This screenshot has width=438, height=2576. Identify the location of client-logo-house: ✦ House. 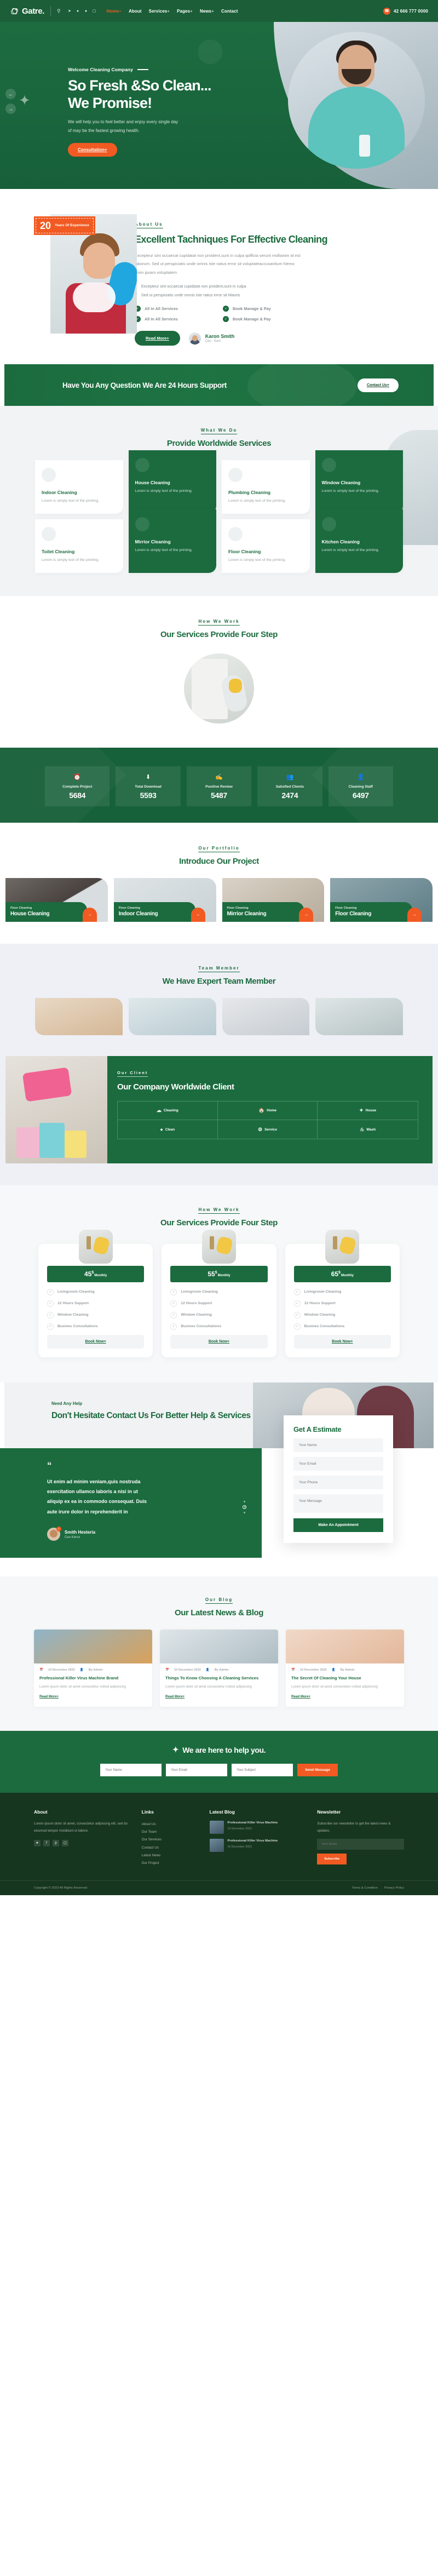
(368, 1111).